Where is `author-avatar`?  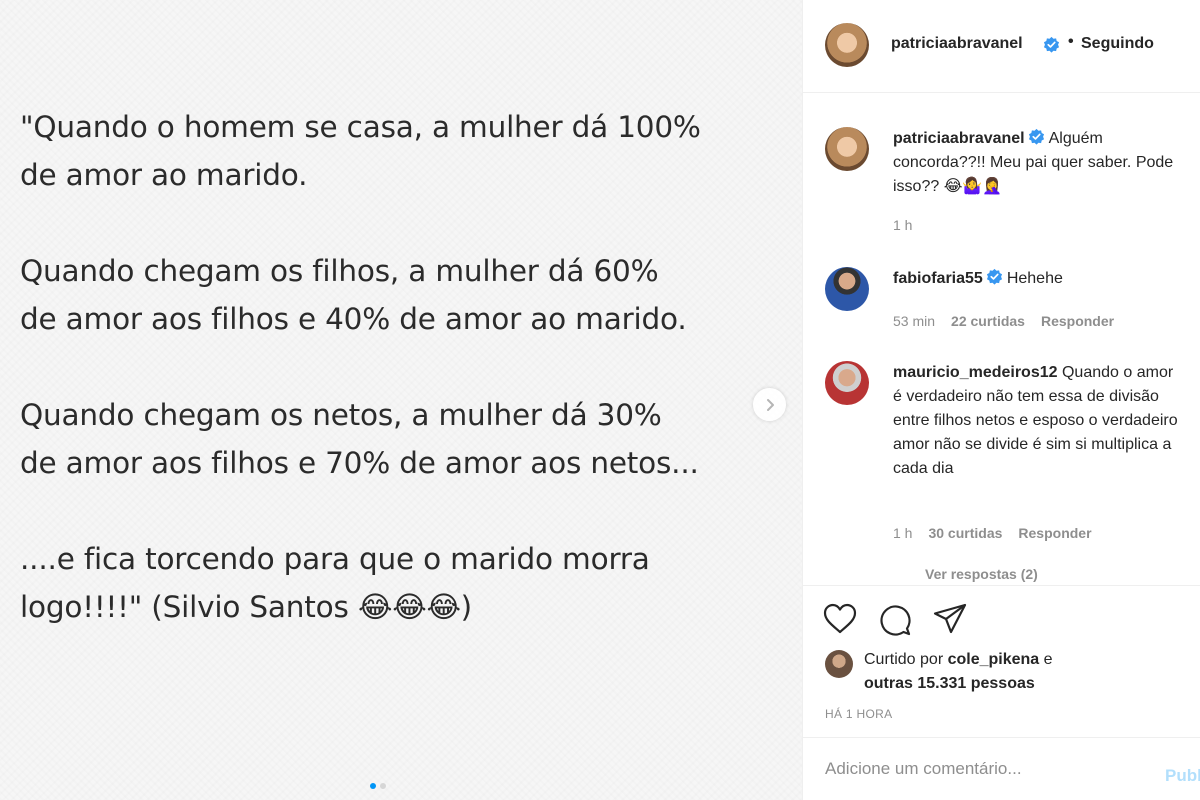
author-avatar is located at coordinates (847, 45).